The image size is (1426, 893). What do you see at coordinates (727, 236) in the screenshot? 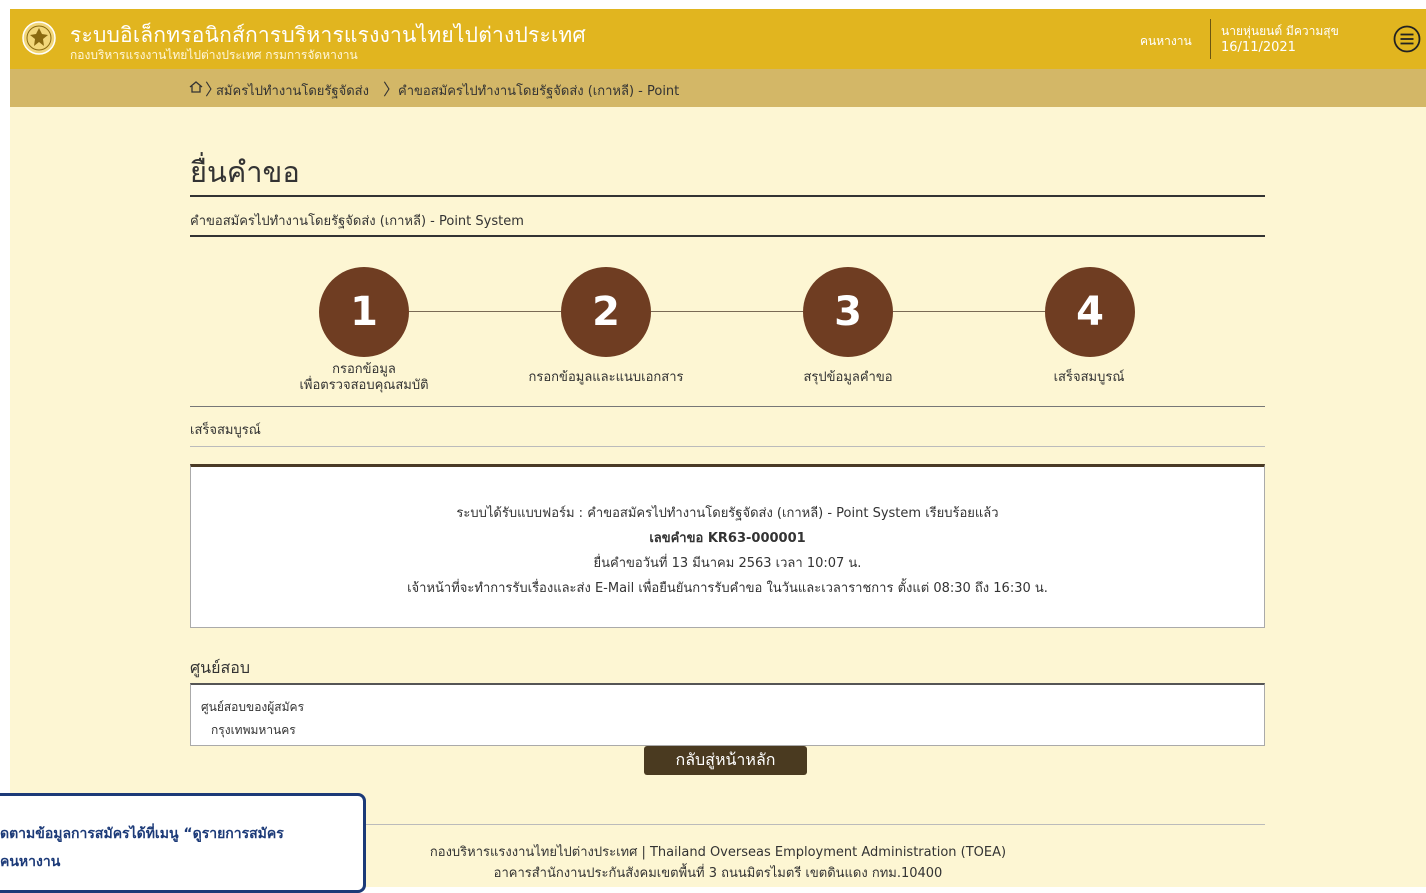
I see `form-name-divider` at bounding box center [727, 236].